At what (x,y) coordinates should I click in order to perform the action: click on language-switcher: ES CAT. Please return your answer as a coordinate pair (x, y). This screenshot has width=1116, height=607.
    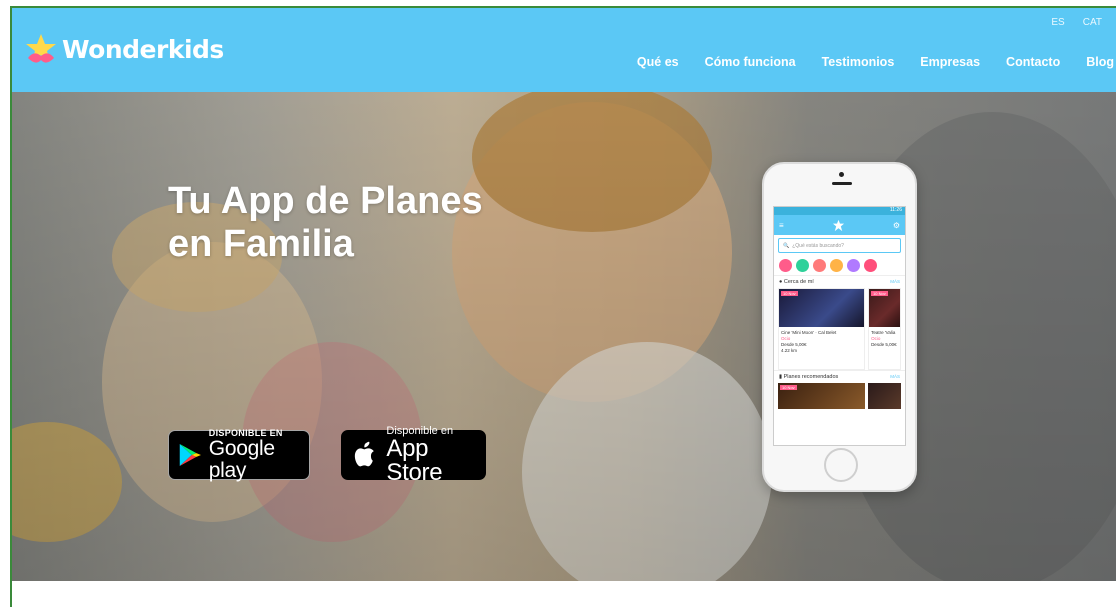
    Looking at the image, I should click on (1076, 22).